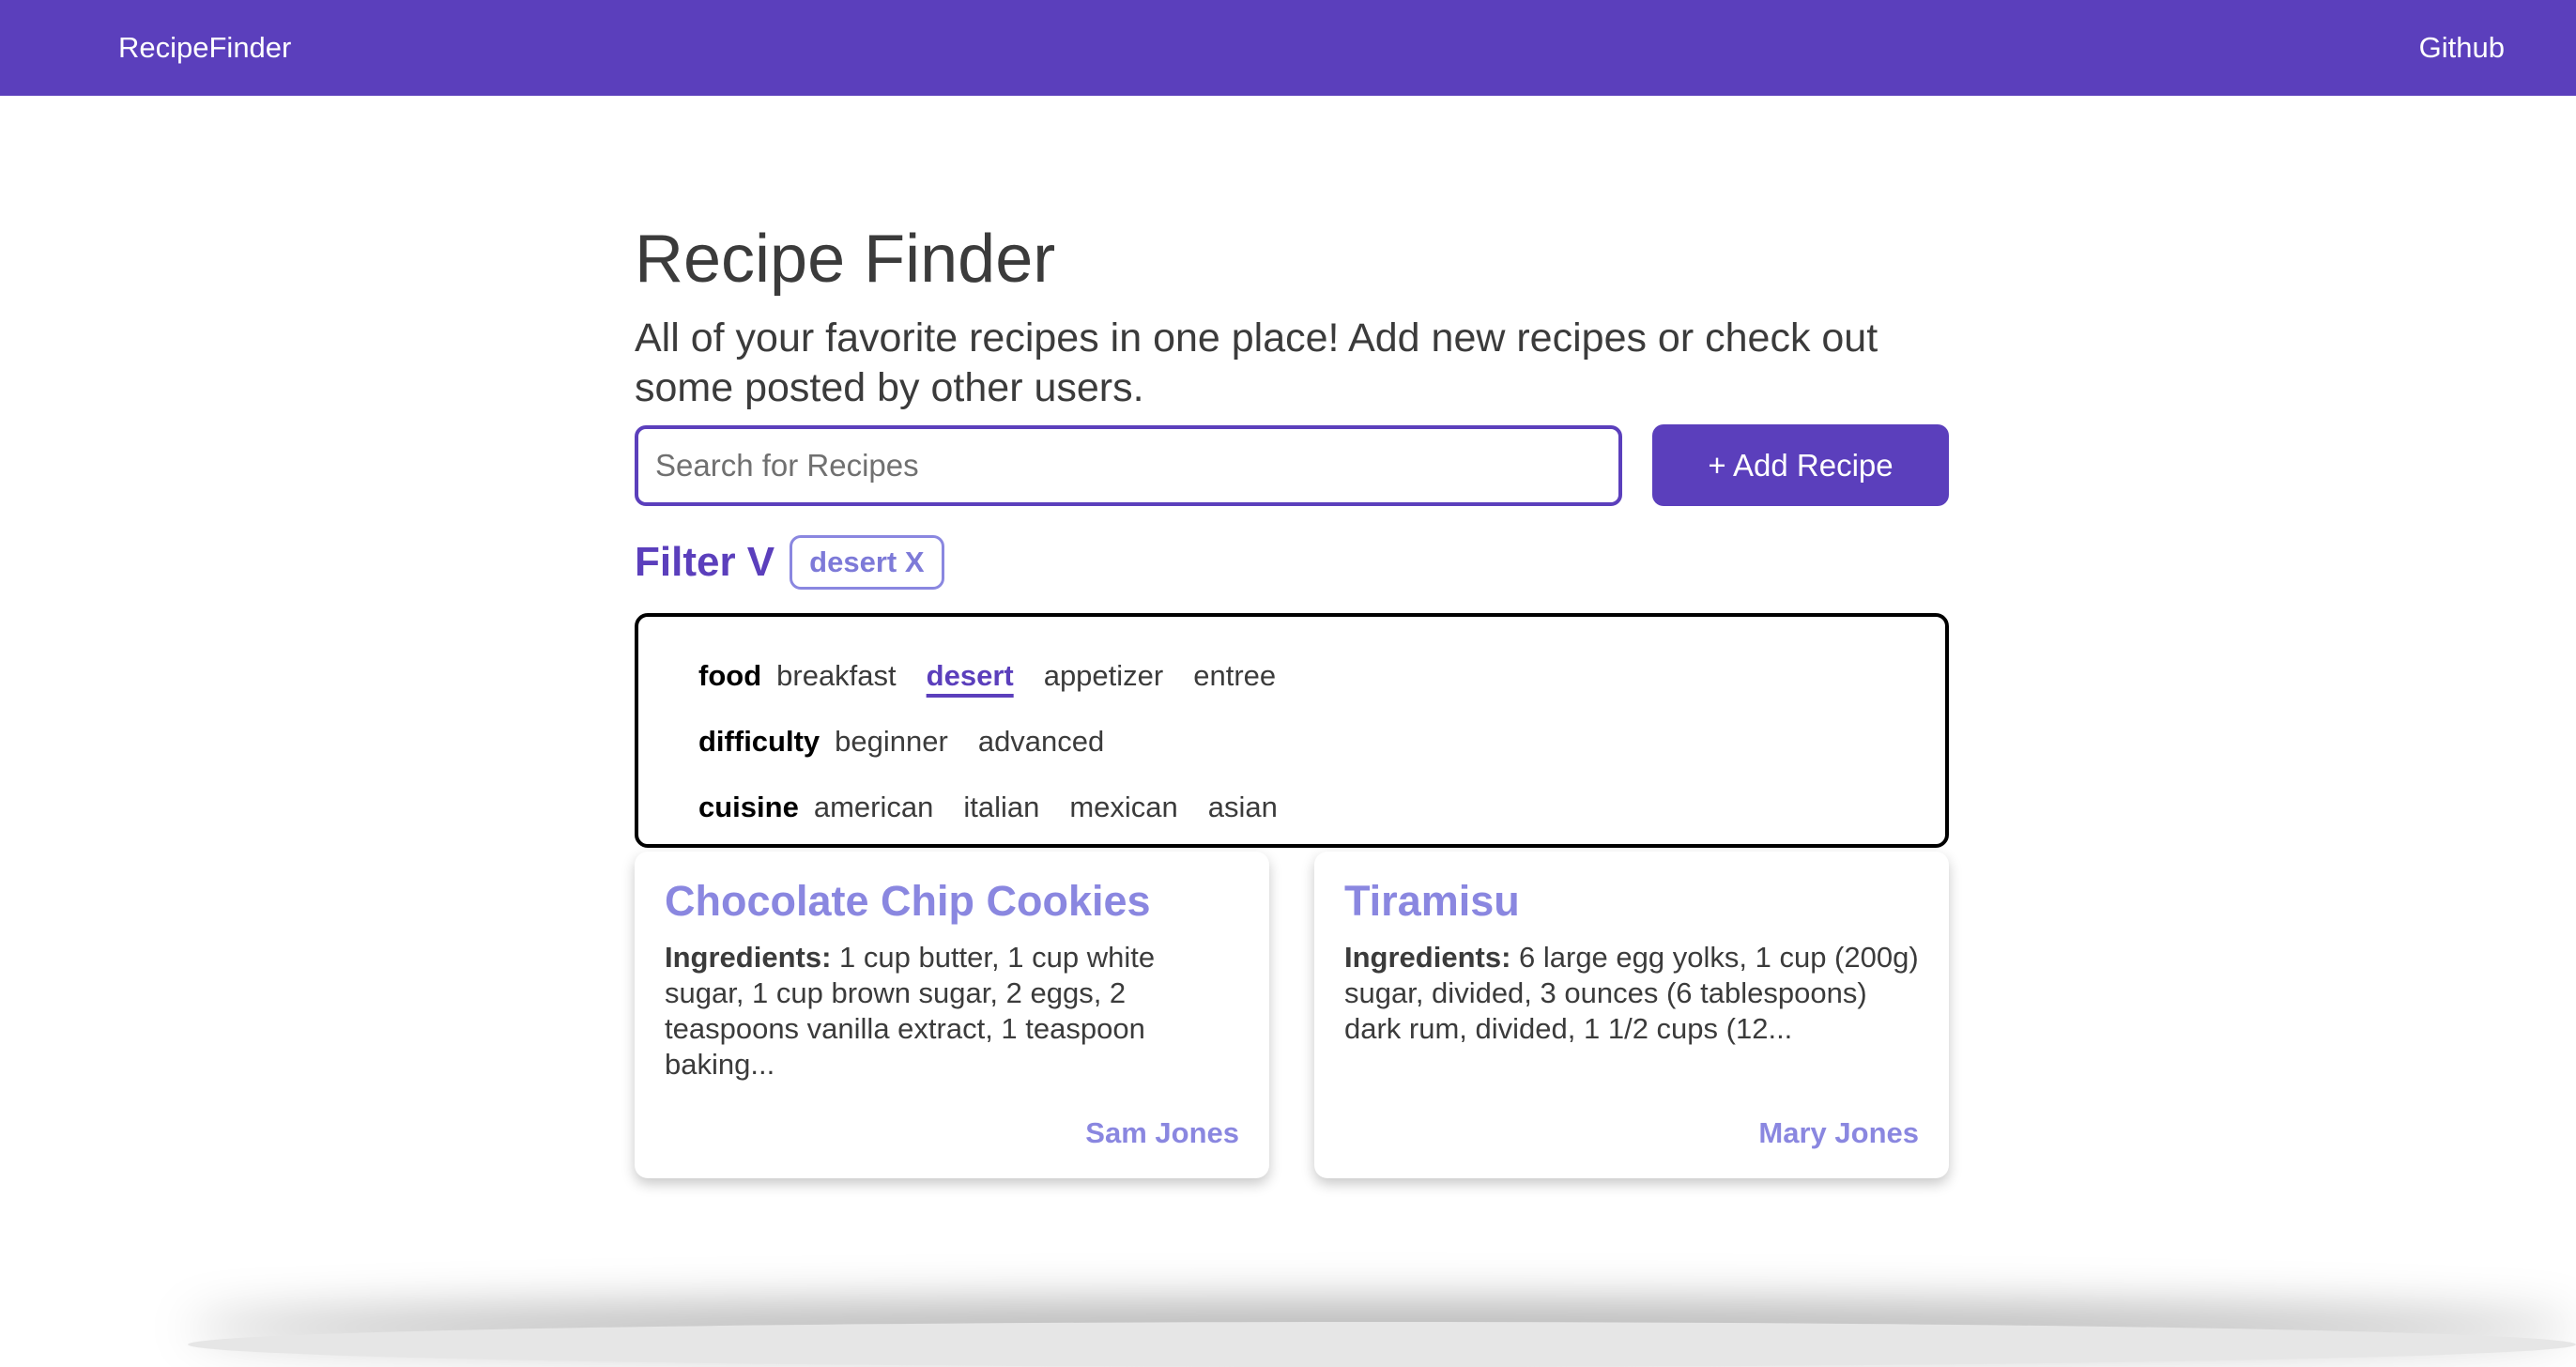  Describe the element at coordinates (1162, 1133) in the screenshot. I see `recipe-author: Sam Jones` at that location.